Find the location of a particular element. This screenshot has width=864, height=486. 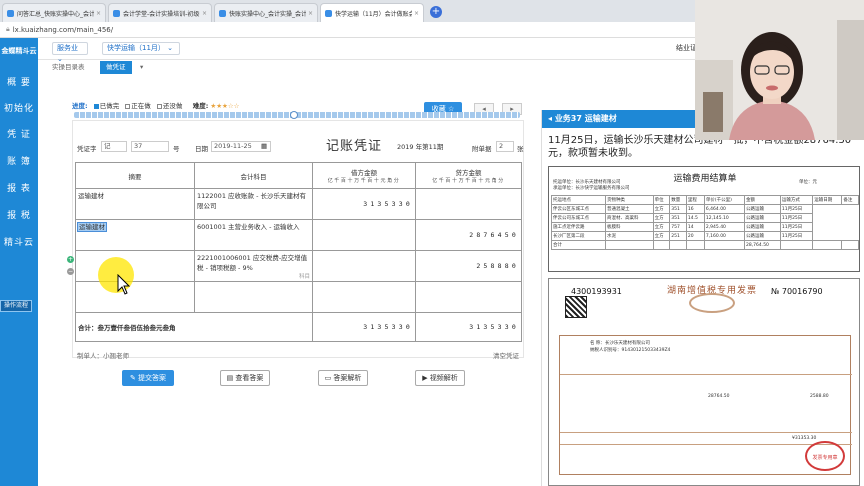

table-row: 长沙厂区第二段 水泥 立方 251 20 7,160.00 公路运输 11月25日 is located at coordinates (705, 236).